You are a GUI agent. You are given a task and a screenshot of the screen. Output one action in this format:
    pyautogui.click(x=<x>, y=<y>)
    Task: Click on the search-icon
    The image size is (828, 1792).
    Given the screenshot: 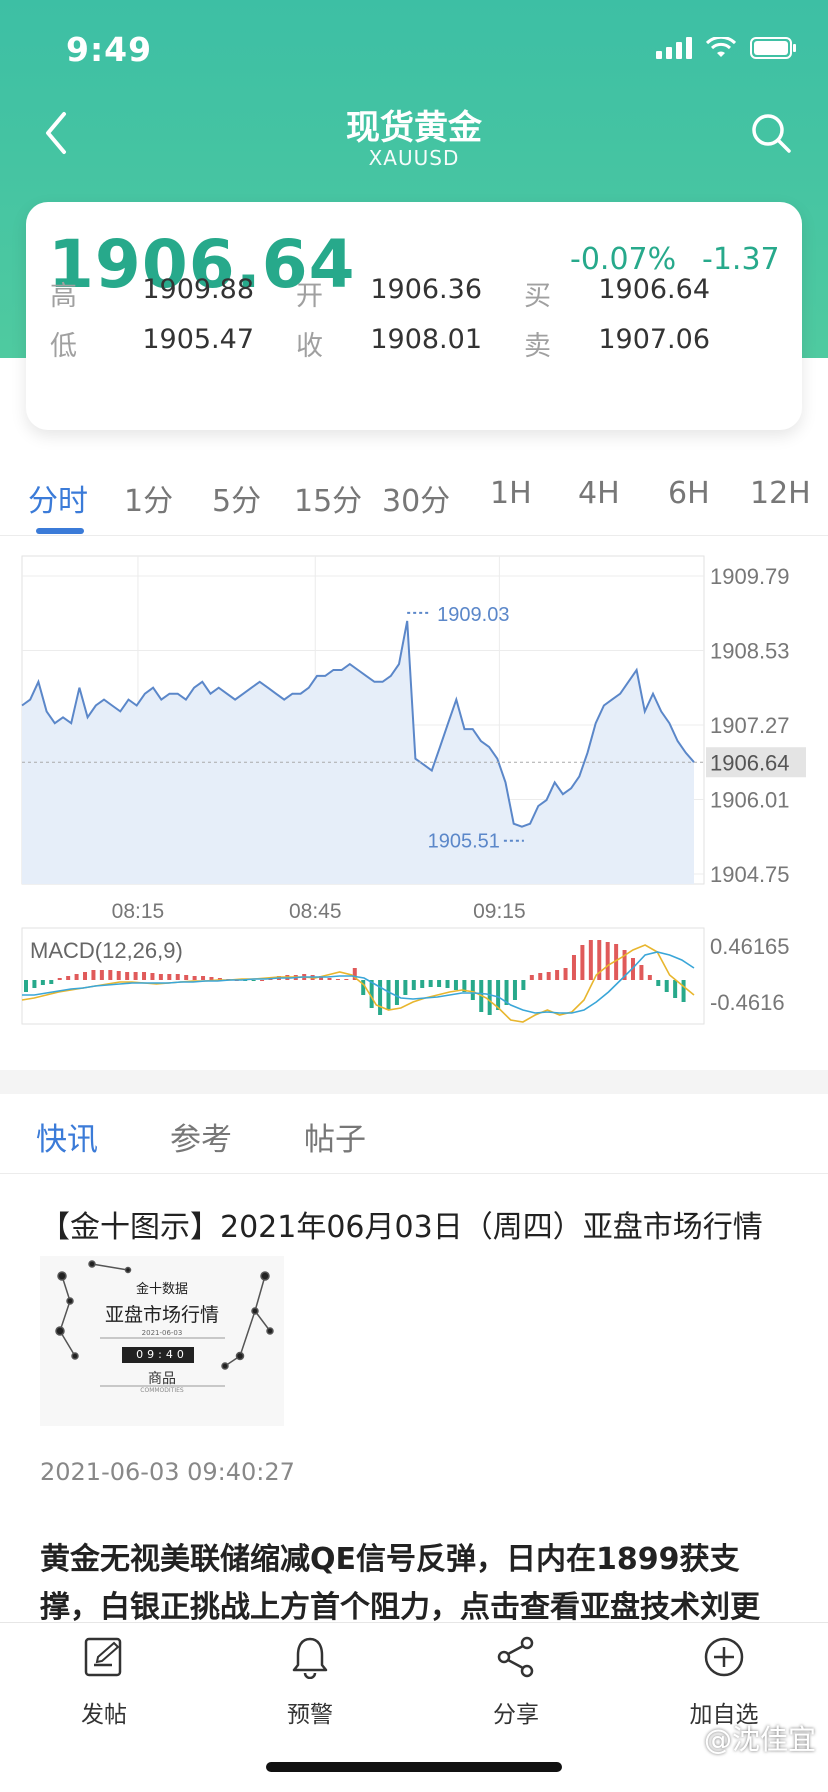 What is the action you would take?
    pyautogui.click(x=771, y=133)
    